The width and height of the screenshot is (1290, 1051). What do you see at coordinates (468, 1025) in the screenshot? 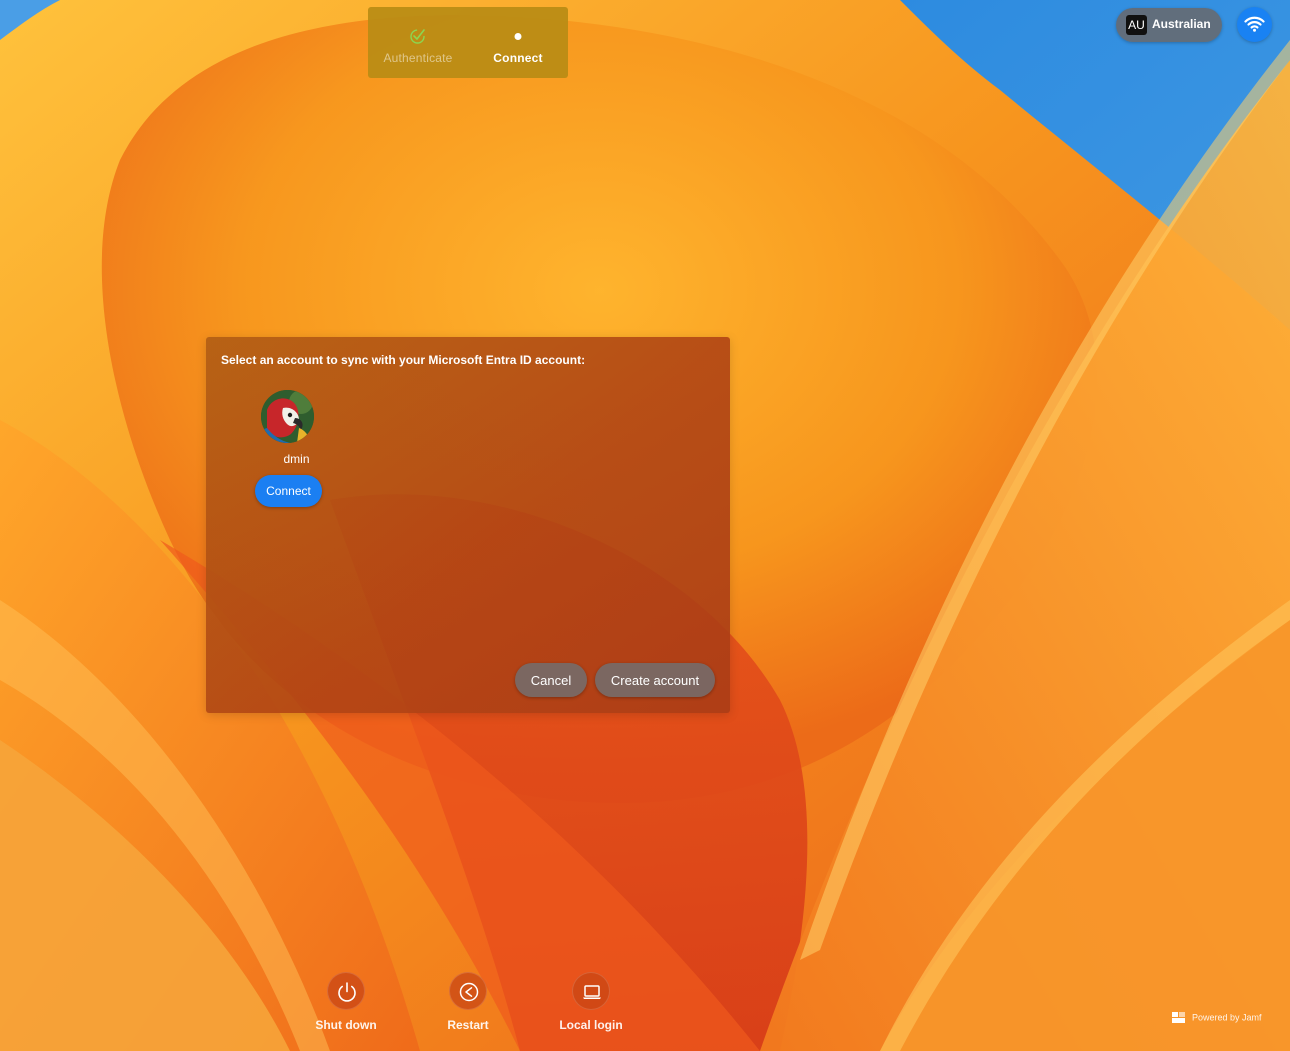
I see `restart-label: Restart` at bounding box center [468, 1025].